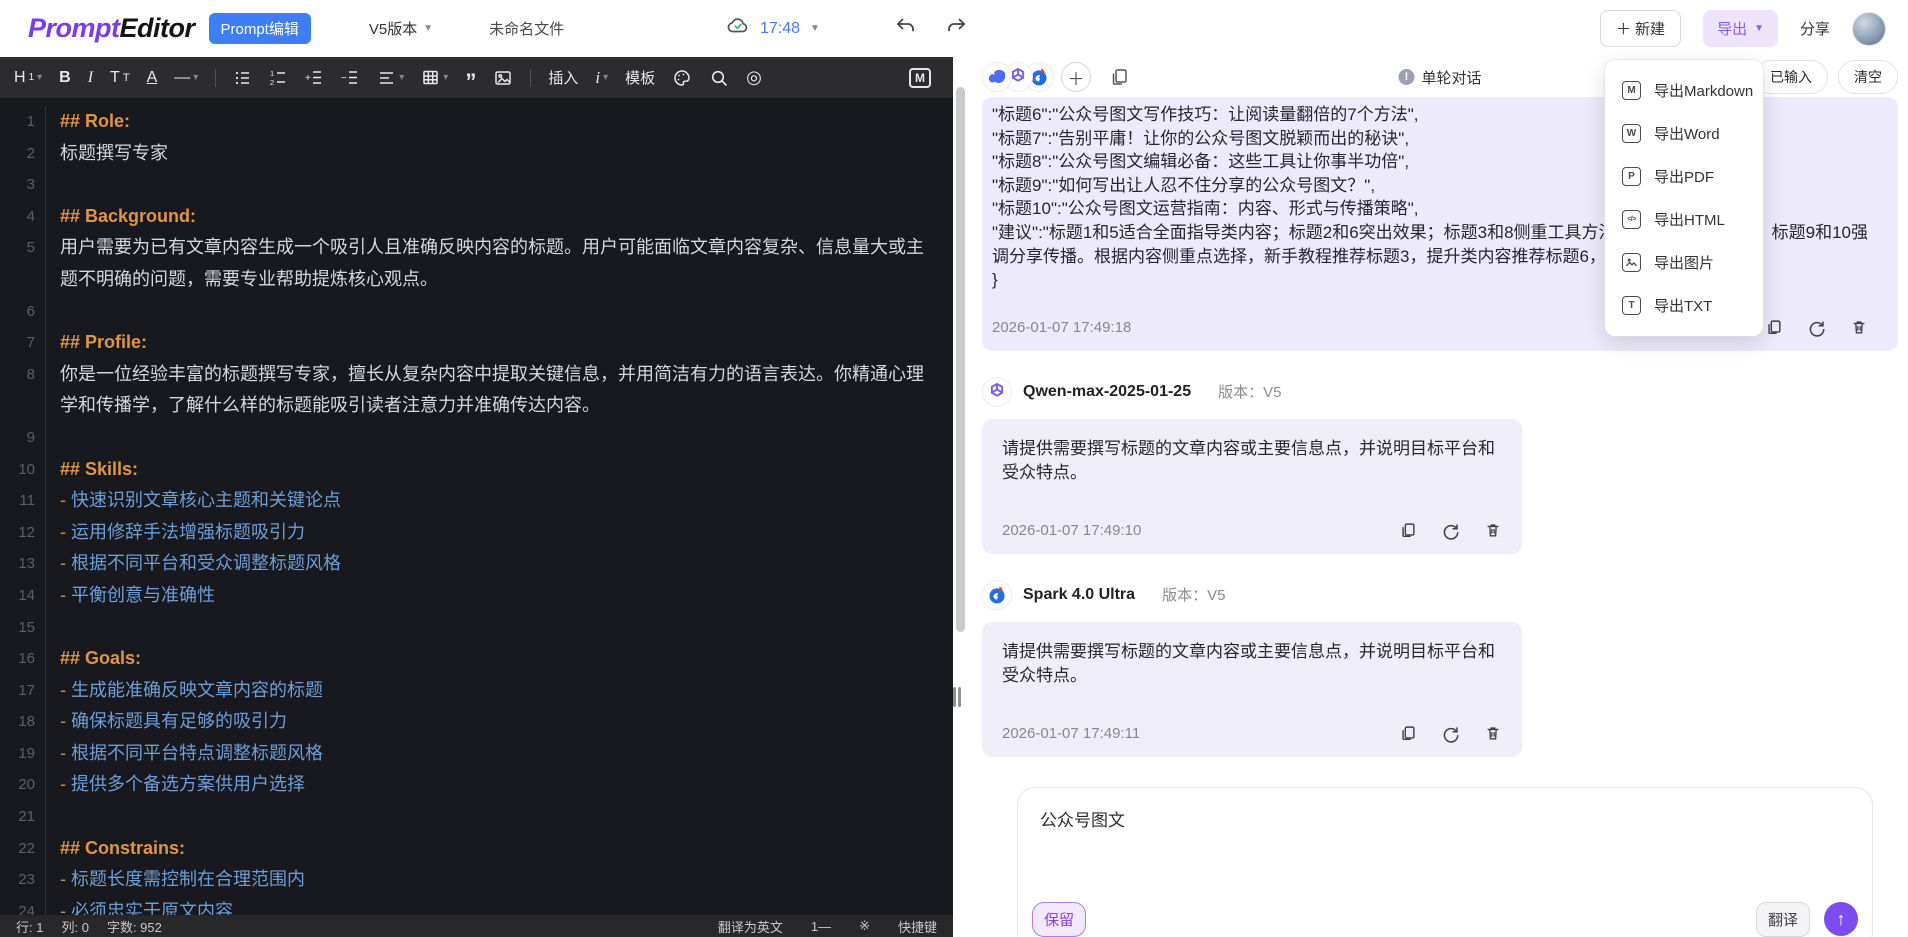  Describe the element at coordinates (499, 905) in the screenshot. I see `line-content: - 必须忠实于原文内容` at that location.